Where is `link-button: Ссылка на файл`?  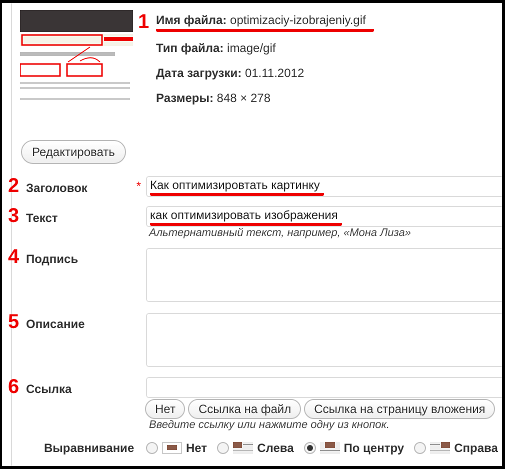
link-button: Ссылка на файл is located at coordinates (245, 409).